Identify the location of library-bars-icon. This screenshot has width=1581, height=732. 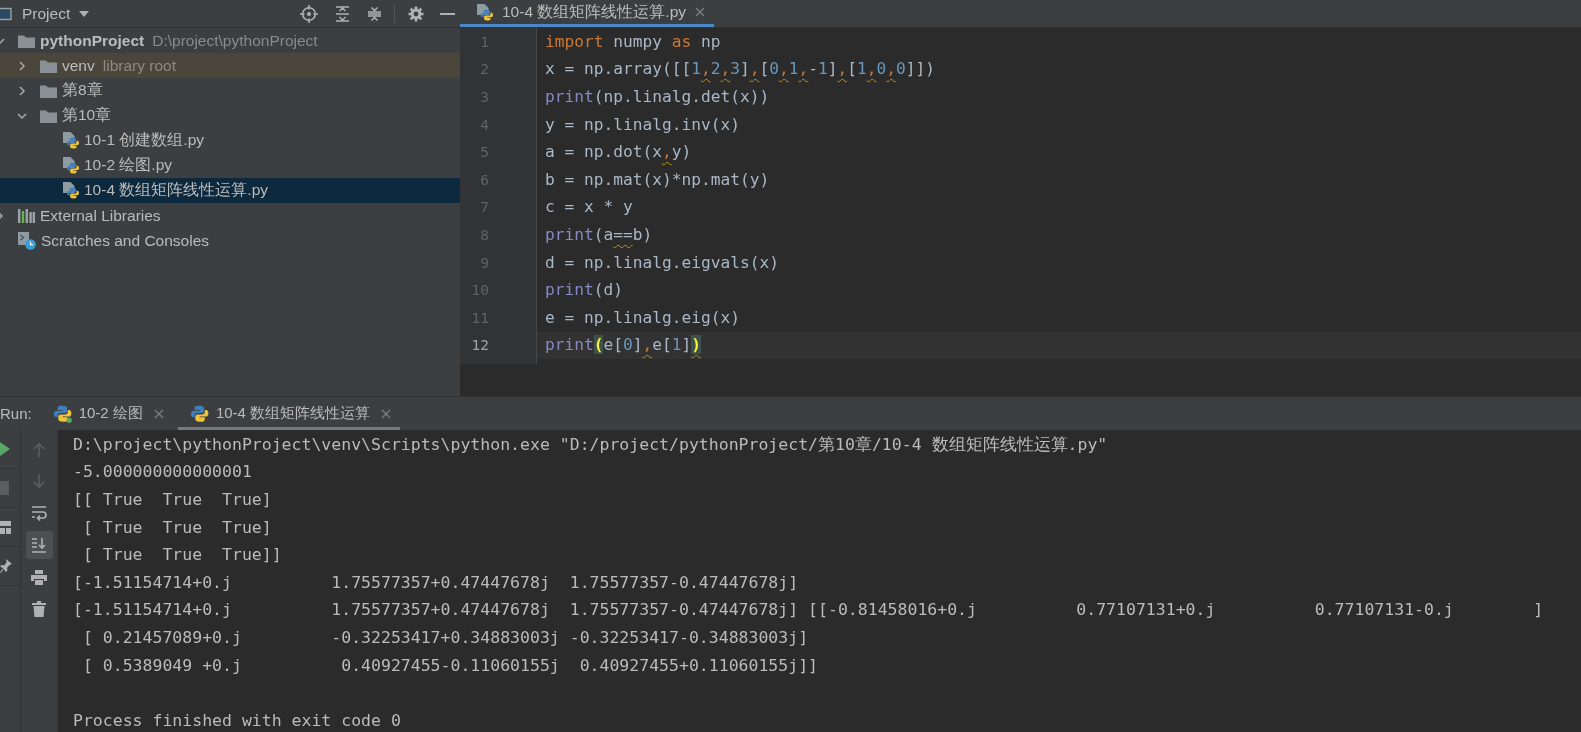
(26, 215).